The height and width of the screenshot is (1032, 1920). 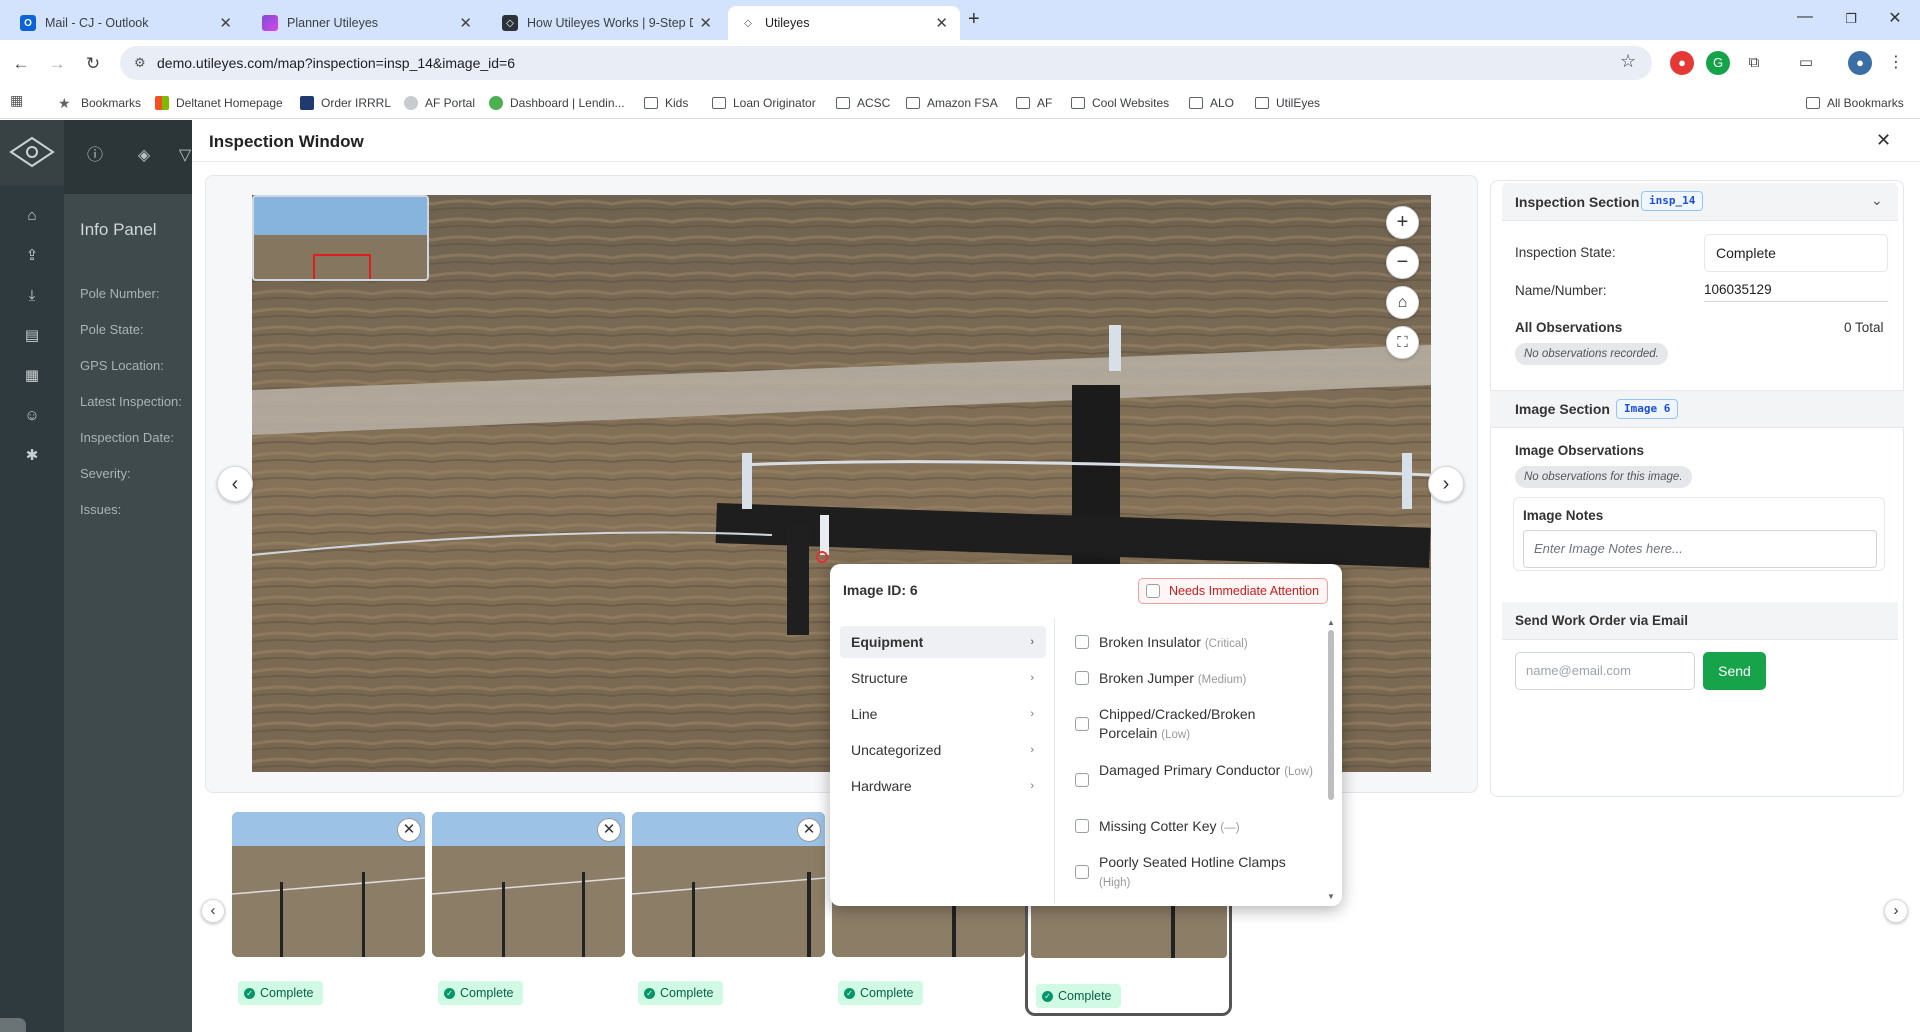 What do you see at coordinates (1195, 873) in the screenshot?
I see `observation-item: Poorly Seated Hotline Clamps (High)` at bounding box center [1195, 873].